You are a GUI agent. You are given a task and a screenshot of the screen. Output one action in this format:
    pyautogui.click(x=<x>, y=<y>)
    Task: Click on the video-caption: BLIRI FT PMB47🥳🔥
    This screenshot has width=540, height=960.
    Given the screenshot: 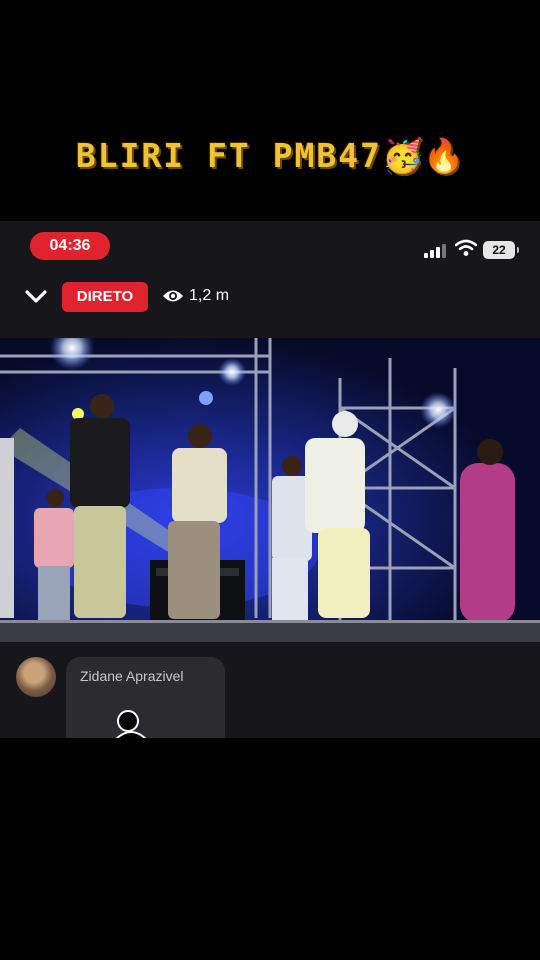 What is the action you would take?
    pyautogui.click(x=270, y=156)
    